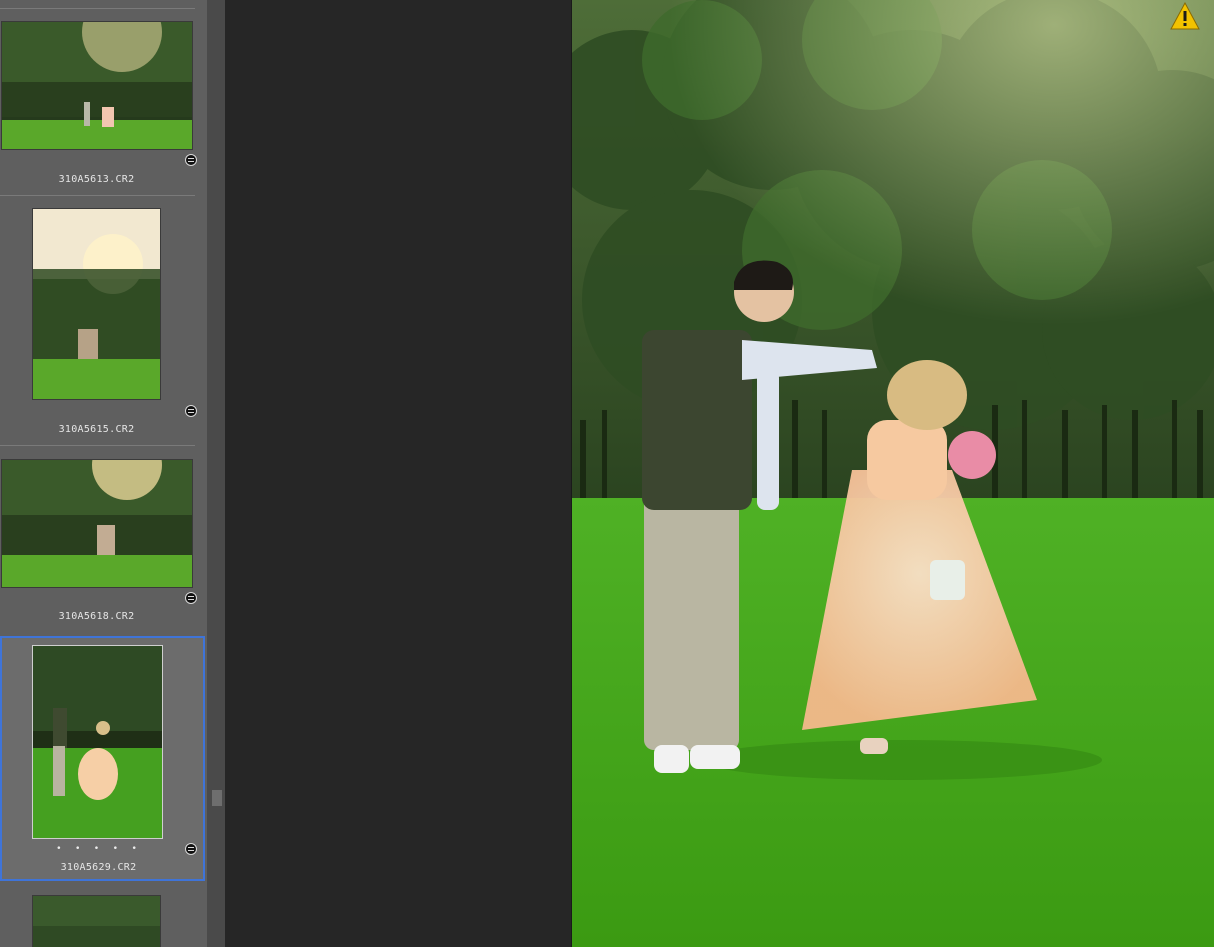 Image resolution: width=1214 pixels, height=947 pixels. What do you see at coordinates (1185, 16) in the screenshot?
I see `warning-icon` at bounding box center [1185, 16].